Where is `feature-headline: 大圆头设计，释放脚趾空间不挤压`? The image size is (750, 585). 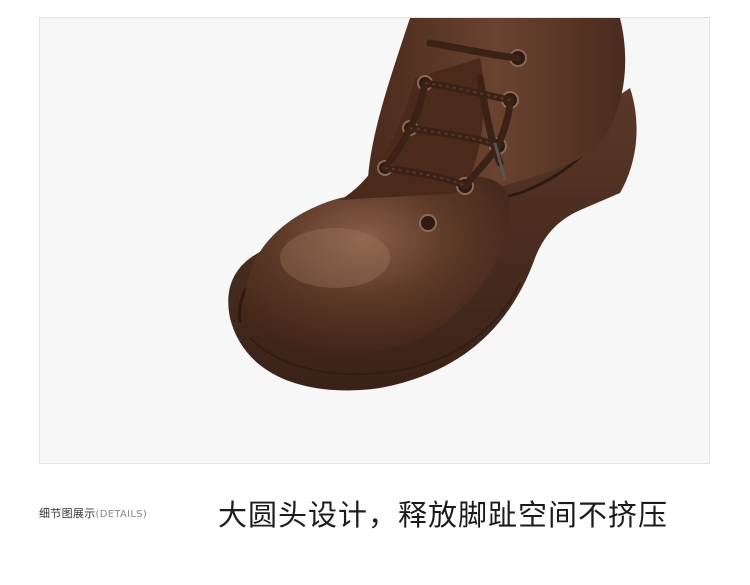
feature-headline: 大圆头设计，释放脚趾空间不挤压 is located at coordinates (443, 515).